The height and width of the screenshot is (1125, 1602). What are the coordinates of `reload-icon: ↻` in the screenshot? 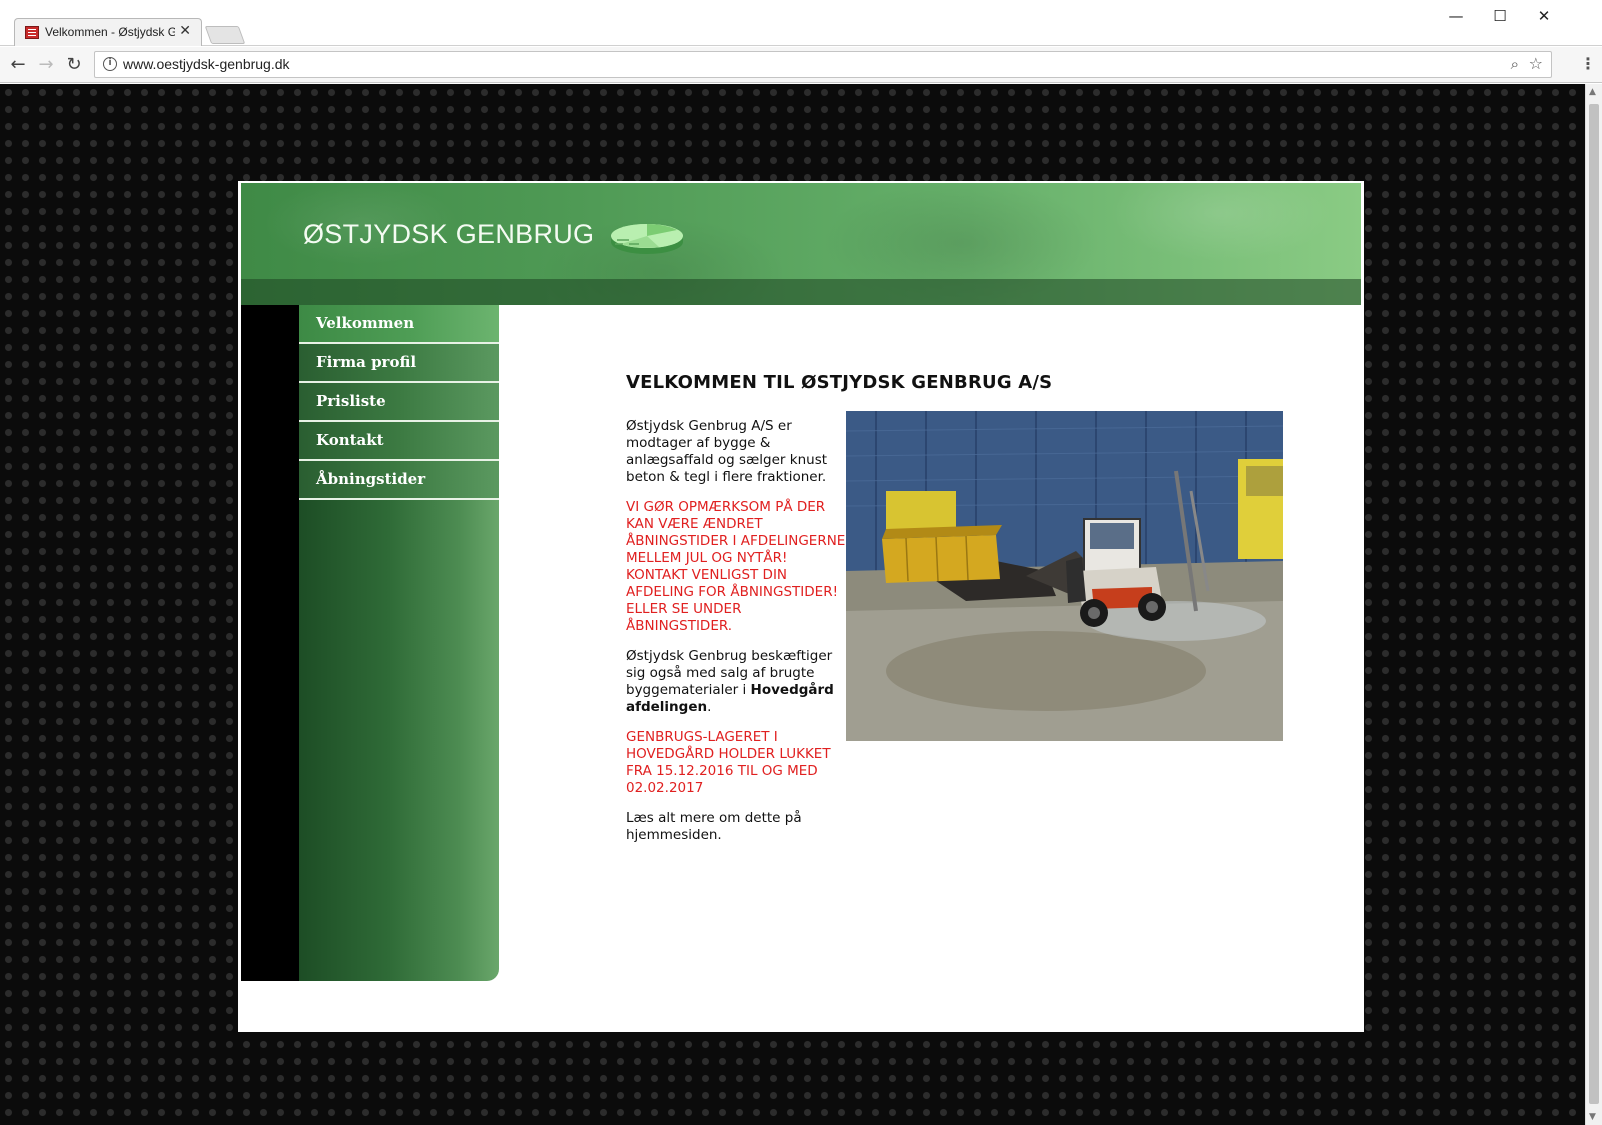 It's located at (74, 65).